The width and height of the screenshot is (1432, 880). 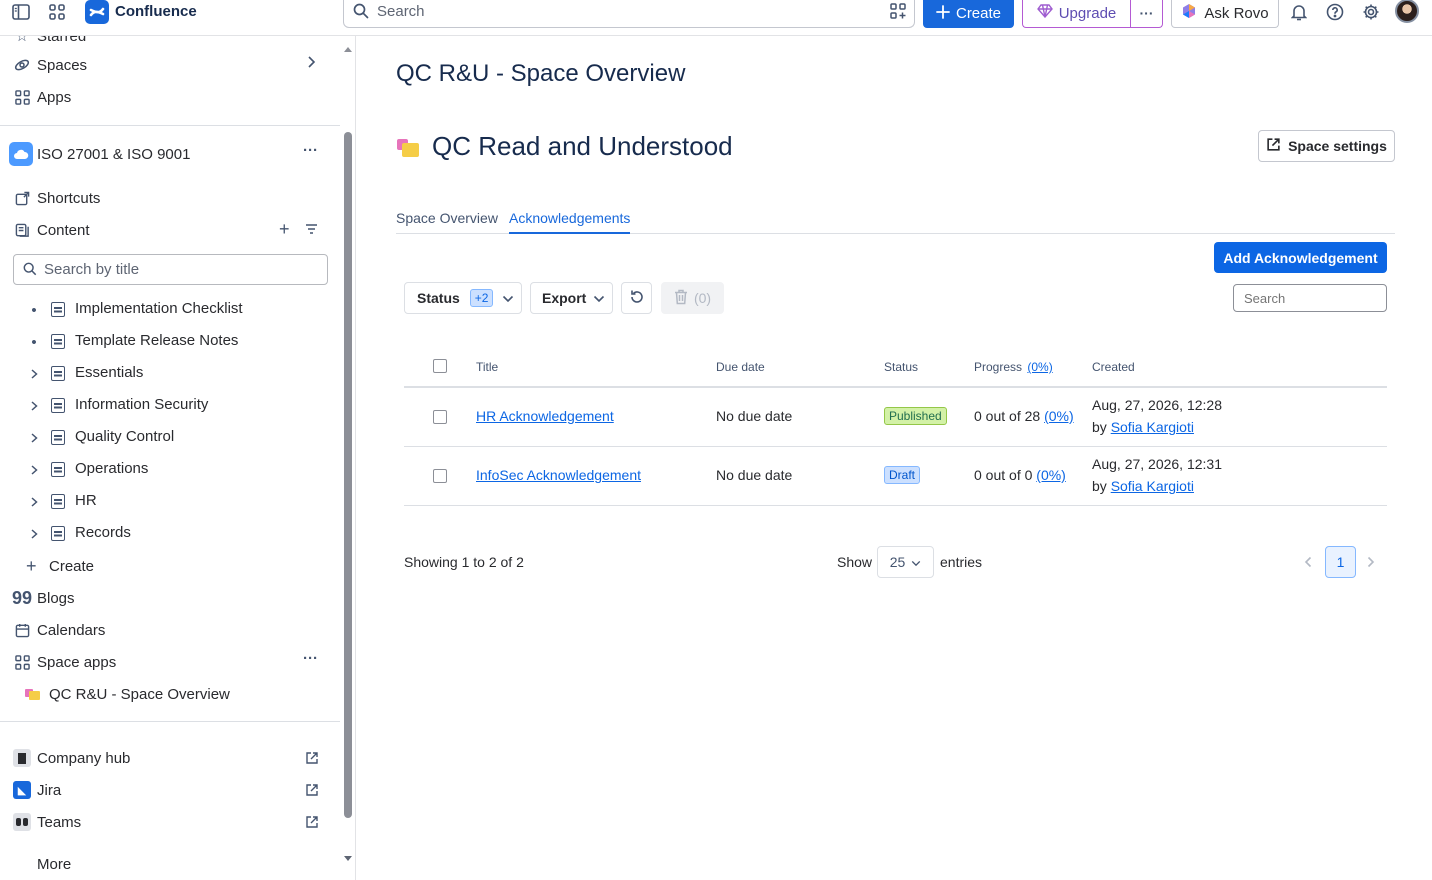 I want to click on space-apps-more-button: ···, so click(x=310, y=658).